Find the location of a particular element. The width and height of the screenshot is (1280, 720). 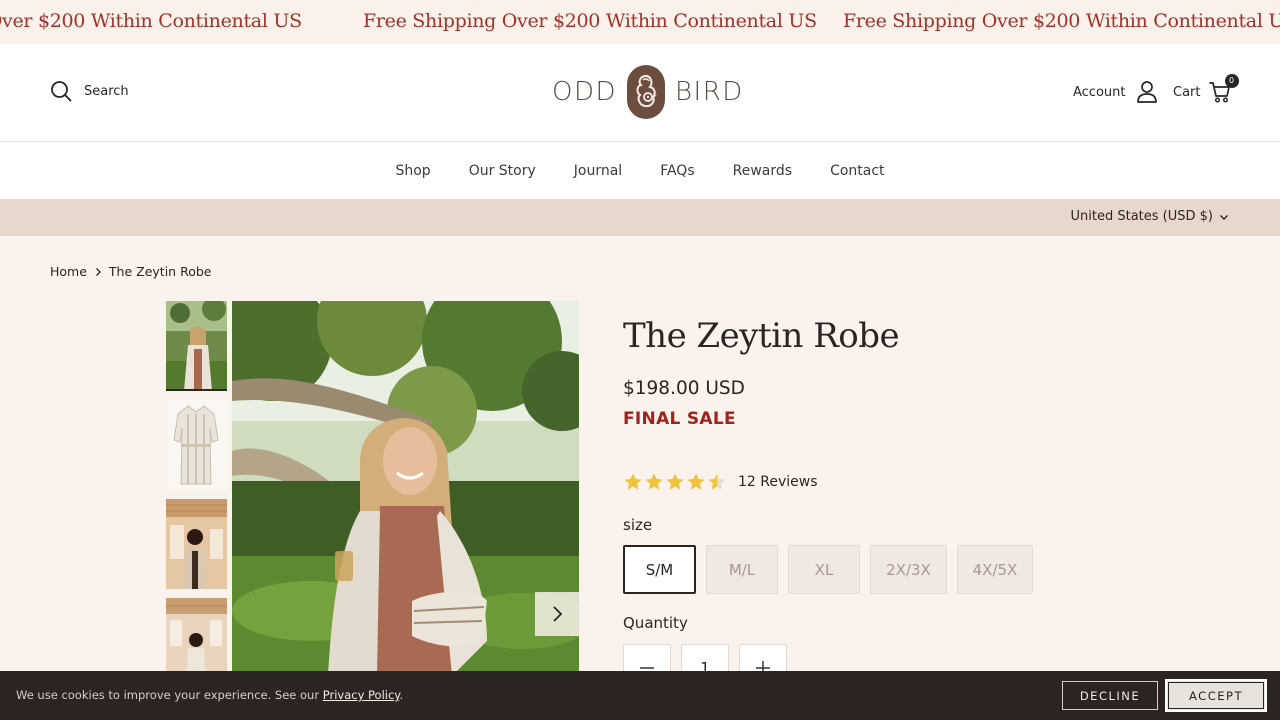

logo-word-right: BIRD is located at coordinates (709, 92).